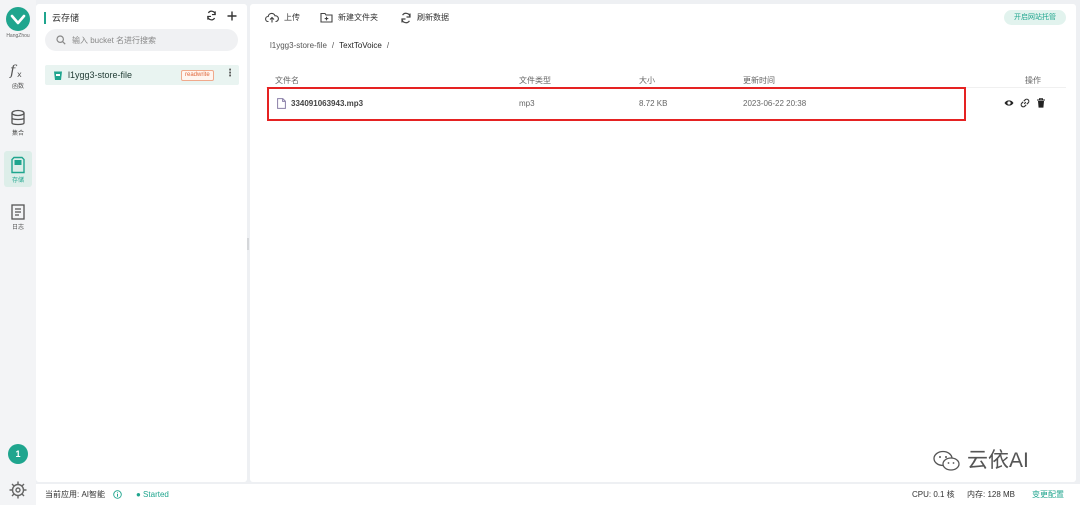 Image resolution: width=1080 pixels, height=505 pixels. What do you see at coordinates (998, 460) in the screenshot?
I see `watermark-text: 云依AI` at bounding box center [998, 460].